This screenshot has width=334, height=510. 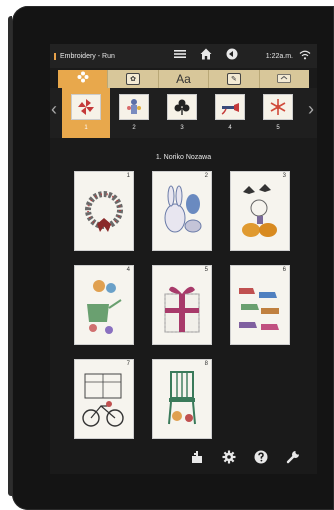 What do you see at coordinates (293, 457) in the screenshot?
I see `wrench-icon` at bounding box center [293, 457].